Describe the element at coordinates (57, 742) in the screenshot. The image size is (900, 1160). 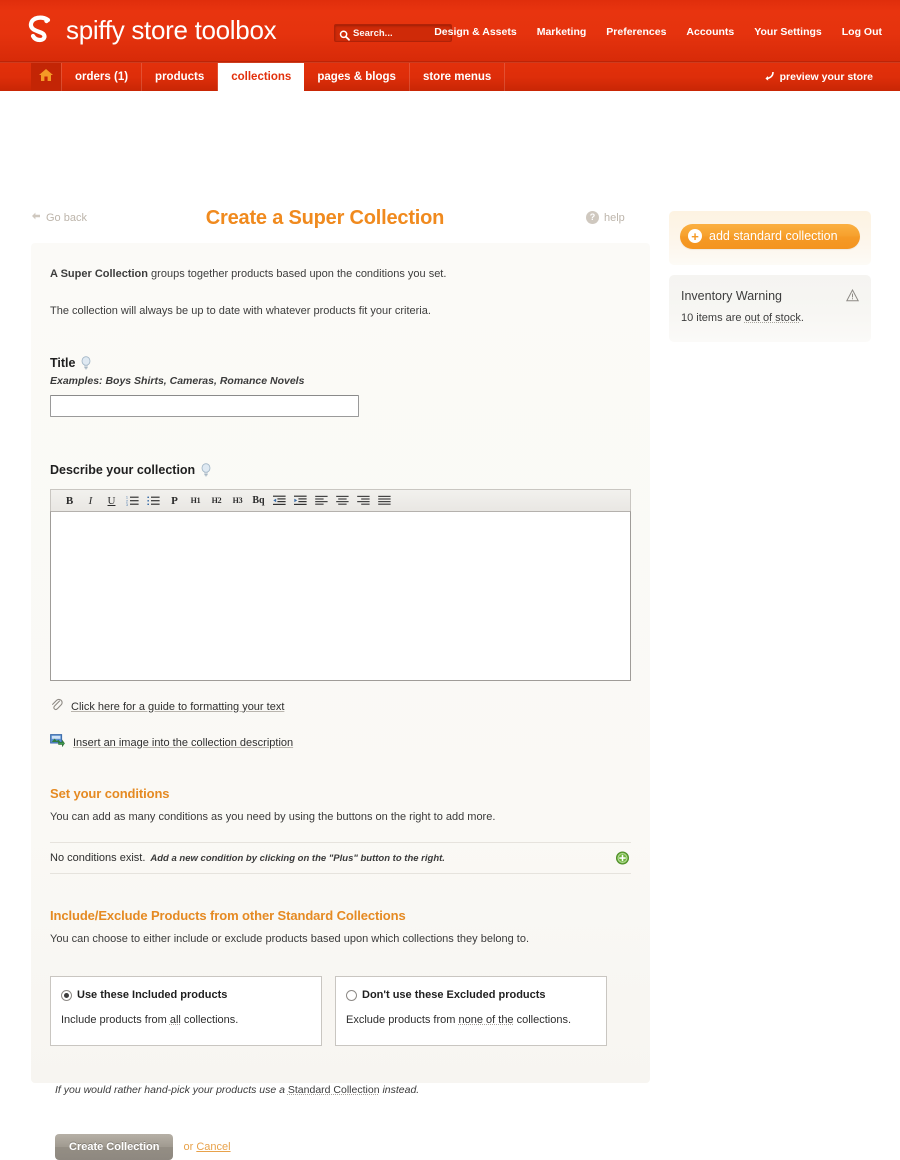
I see `insert-image-icon` at that location.